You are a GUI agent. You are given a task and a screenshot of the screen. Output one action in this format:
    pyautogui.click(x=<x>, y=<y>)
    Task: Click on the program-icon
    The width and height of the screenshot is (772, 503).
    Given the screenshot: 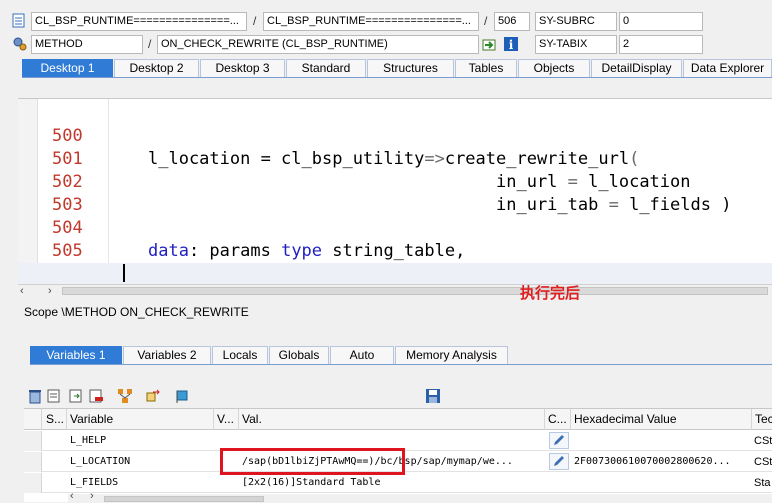 What is the action you would take?
    pyautogui.click(x=20, y=21)
    